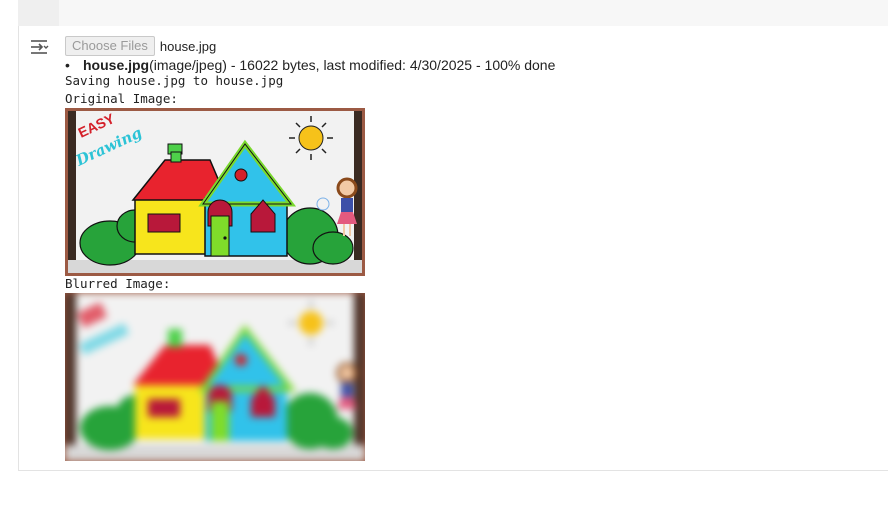 This screenshot has width=888, height=511. What do you see at coordinates (188, 46) in the screenshot?
I see `chosen-file-name: house.jpg` at bounding box center [188, 46].